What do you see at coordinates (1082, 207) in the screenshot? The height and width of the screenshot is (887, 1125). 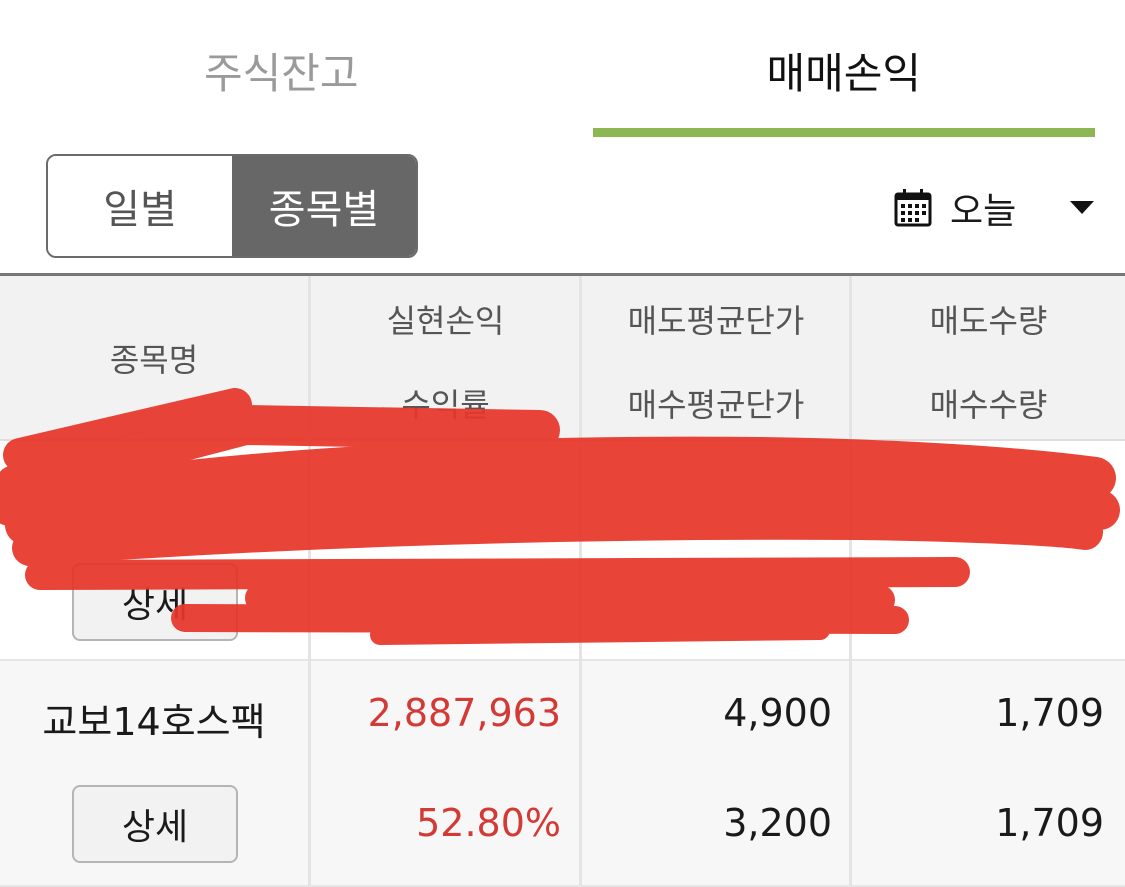 I see `chevron-down-icon` at bounding box center [1082, 207].